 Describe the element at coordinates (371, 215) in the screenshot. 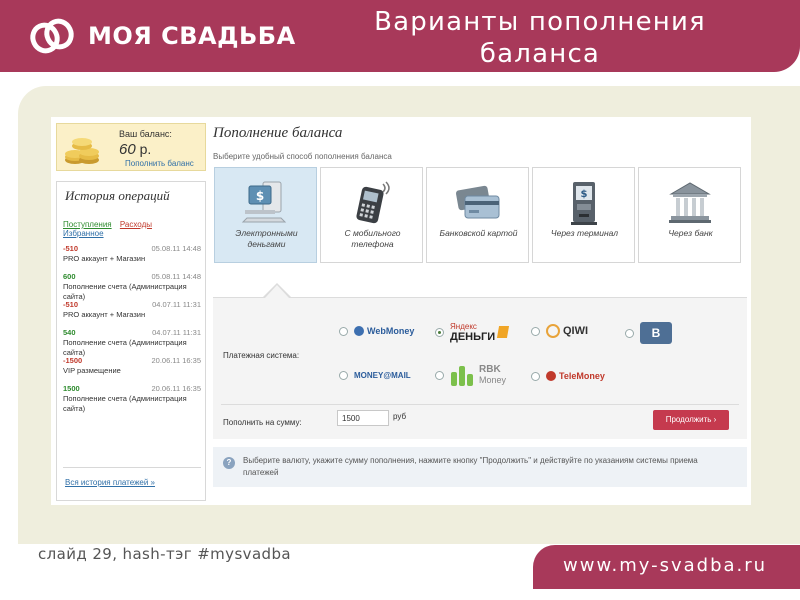

I see `method-mobile: С мобильного телефона` at that location.